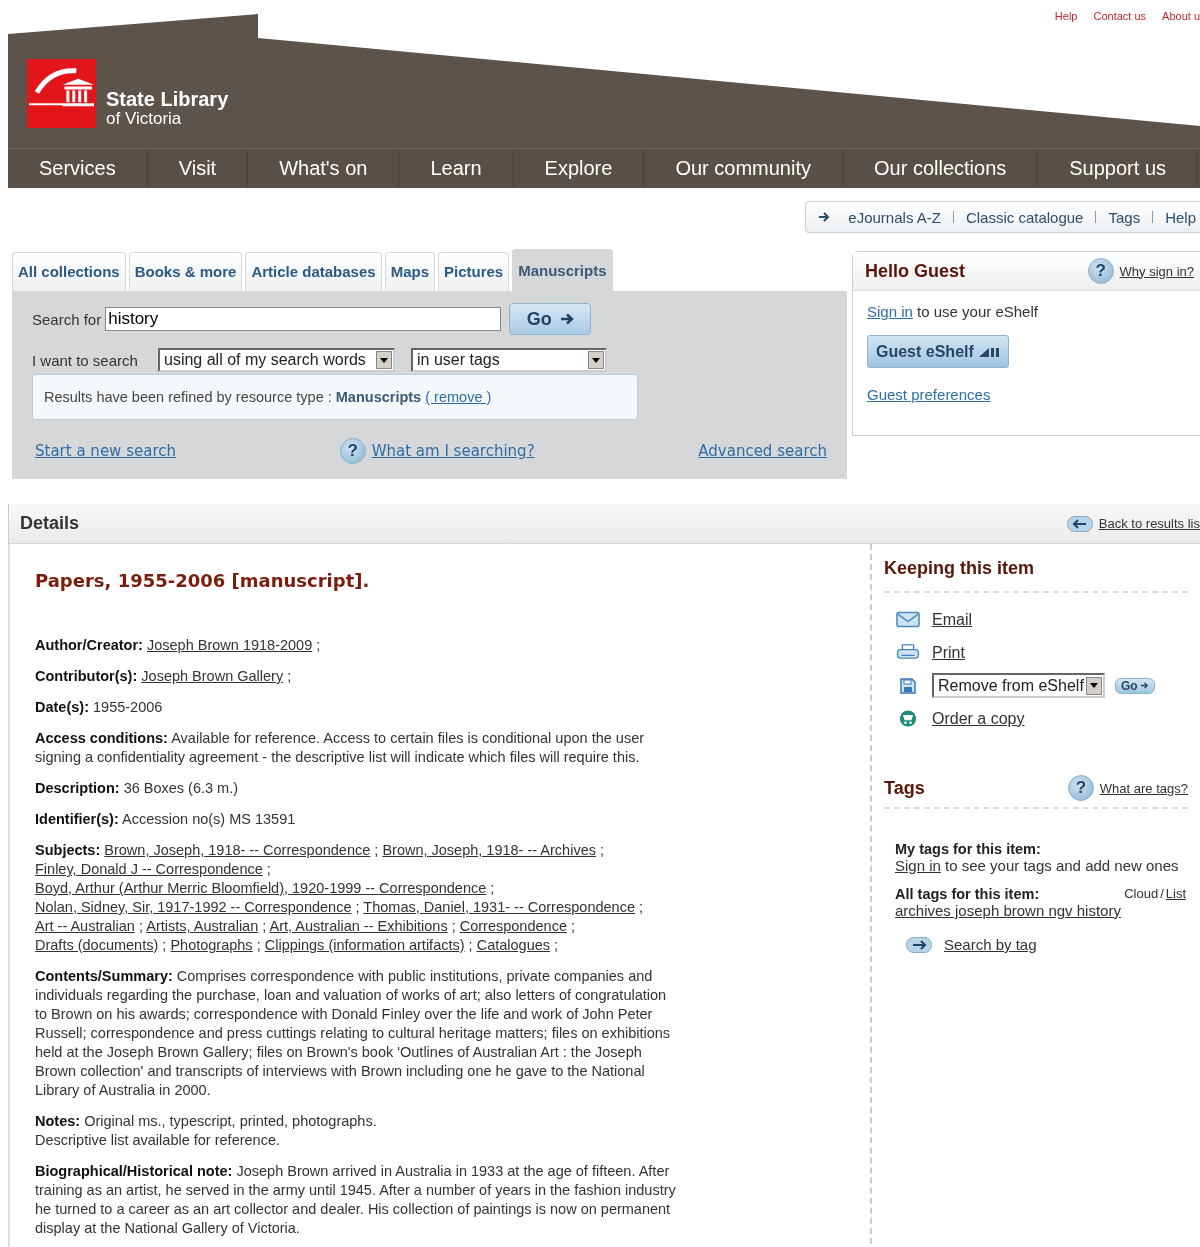  Describe the element at coordinates (276, 360) in the screenshot. I see `search-mode-select: using all of my search words` at that location.